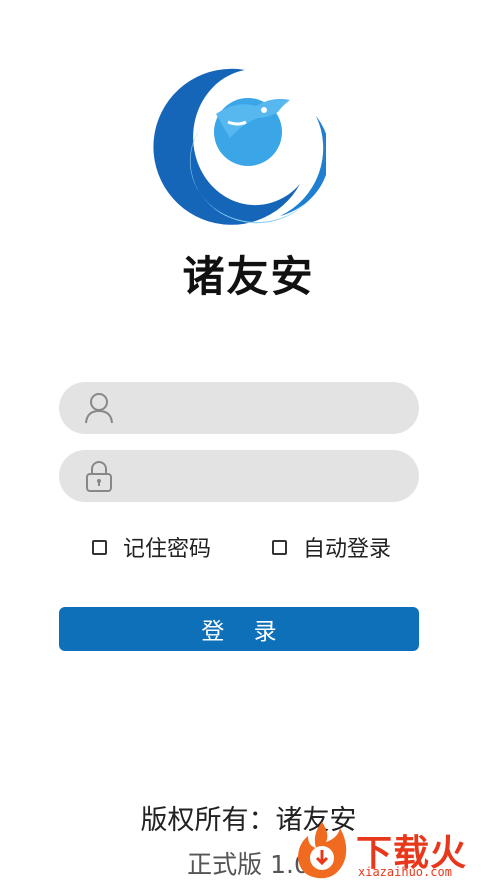 This screenshot has width=497, height=887. Describe the element at coordinates (99, 547) in the screenshot. I see `remember-password-checkbox` at that location.